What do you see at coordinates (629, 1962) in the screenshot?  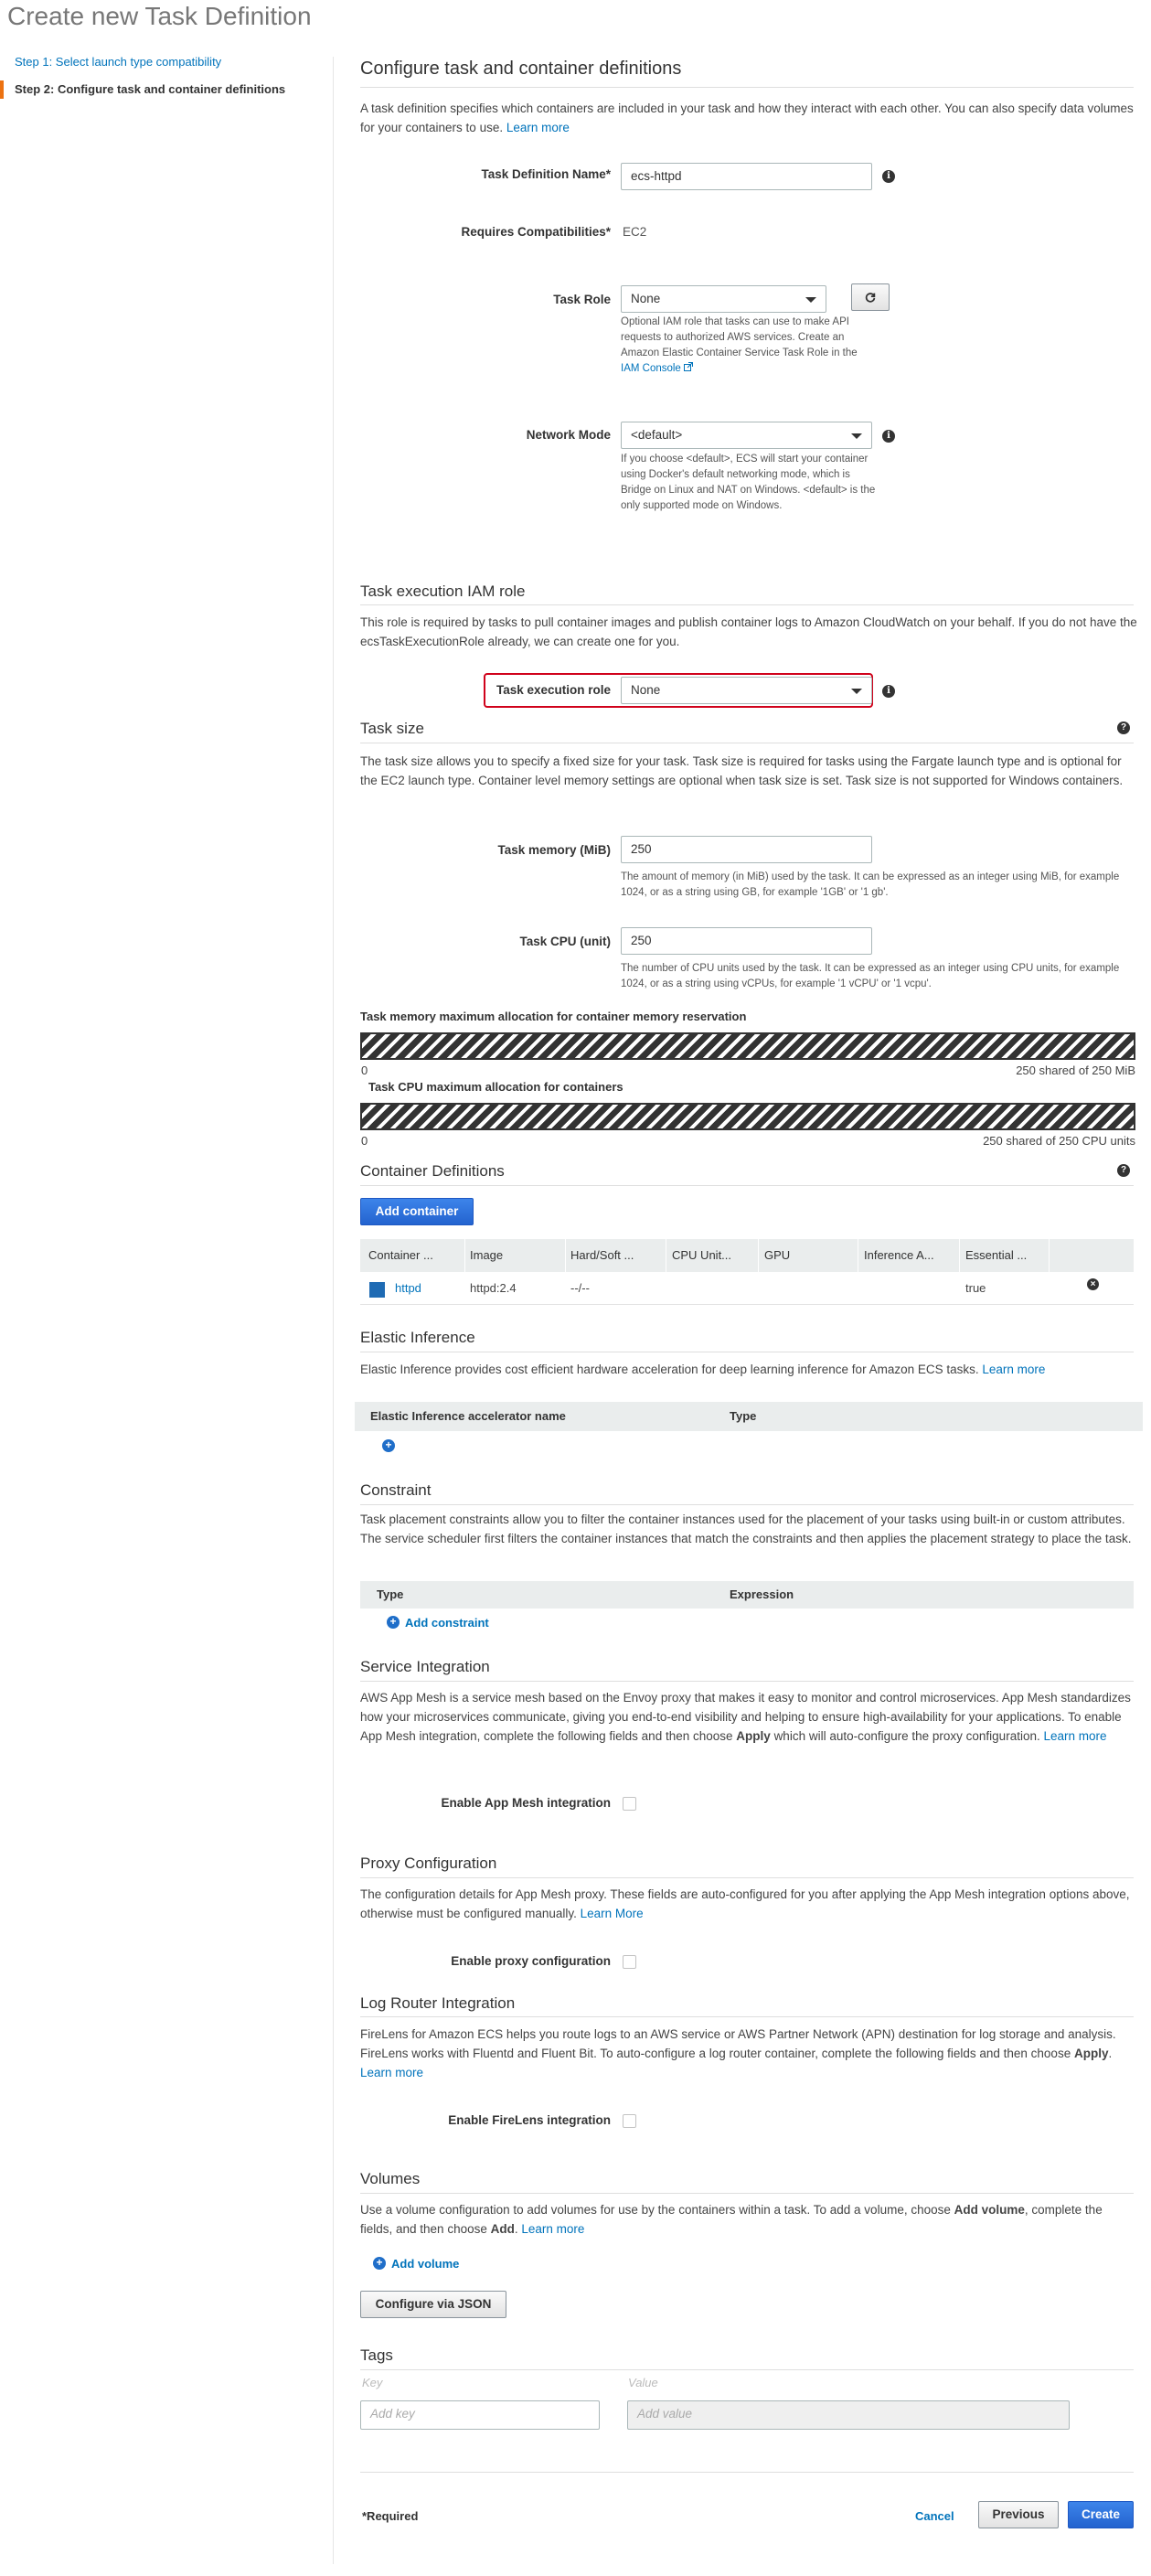 I see `proxy-config-checkbox` at bounding box center [629, 1962].